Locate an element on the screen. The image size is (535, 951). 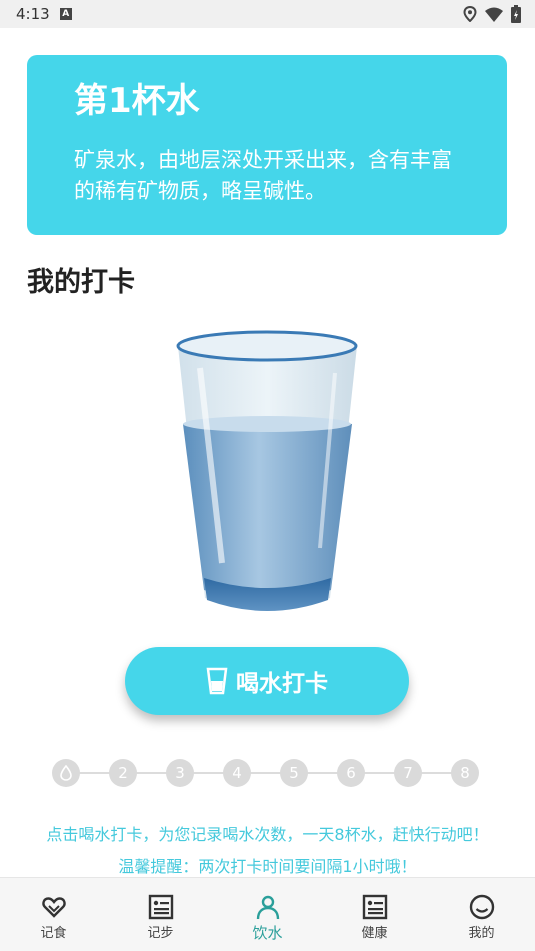
tab-label-health: 健康 is located at coordinates (374, 933).